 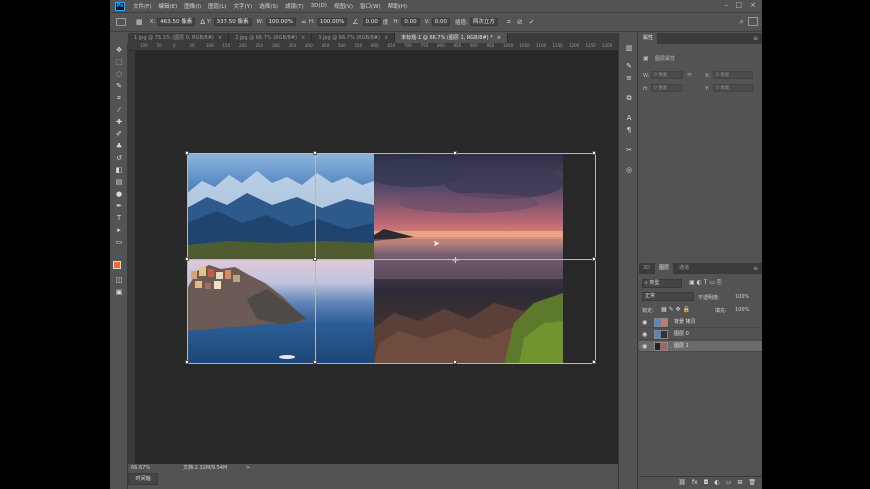 I want to click on pen-tool-icon: ✒, so click(x=119, y=206).